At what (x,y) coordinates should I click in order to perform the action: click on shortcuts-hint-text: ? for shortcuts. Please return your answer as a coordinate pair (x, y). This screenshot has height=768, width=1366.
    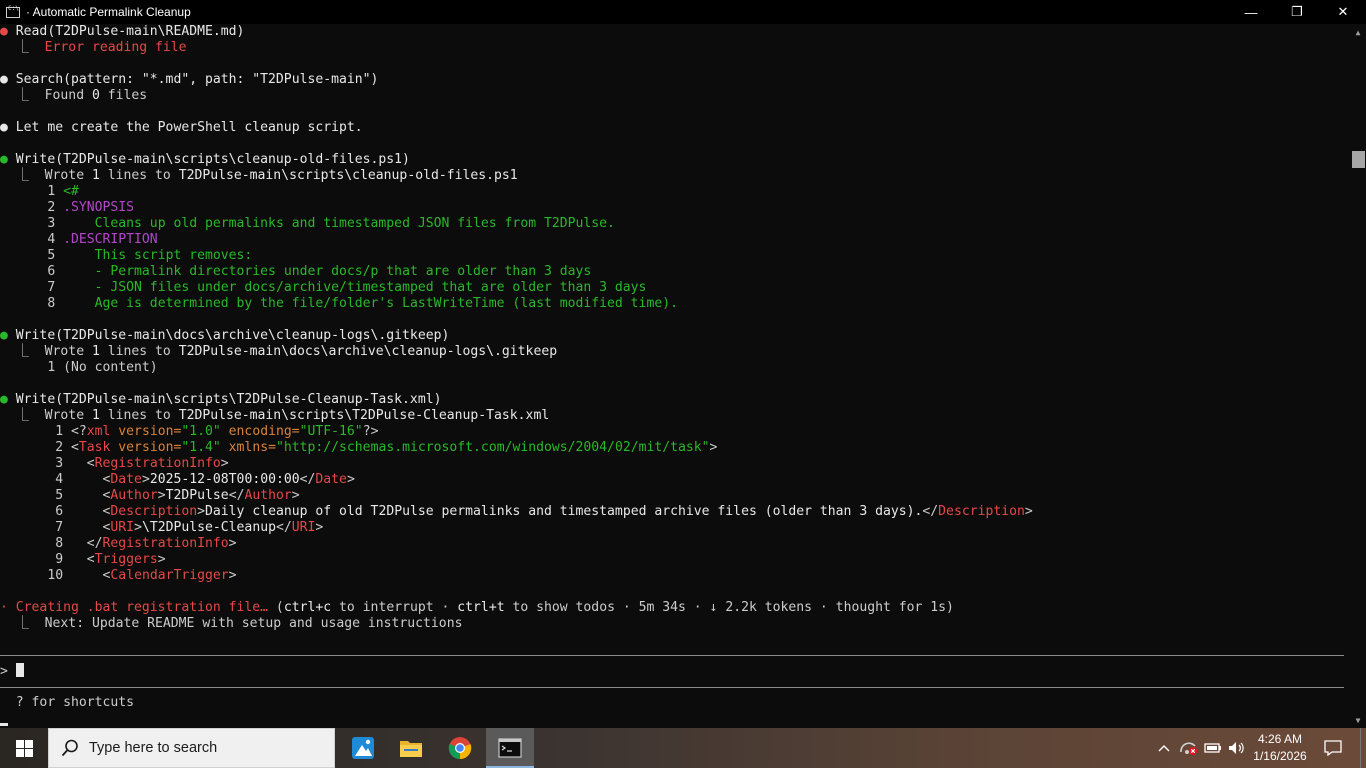
    Looking at the image, I should click on (75, 702).